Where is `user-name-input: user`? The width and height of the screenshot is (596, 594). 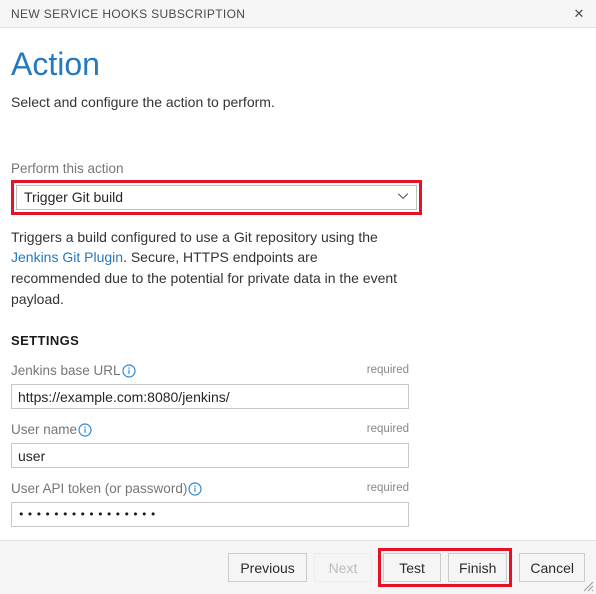 user-name-input: user is located at coordinates (210, 456).